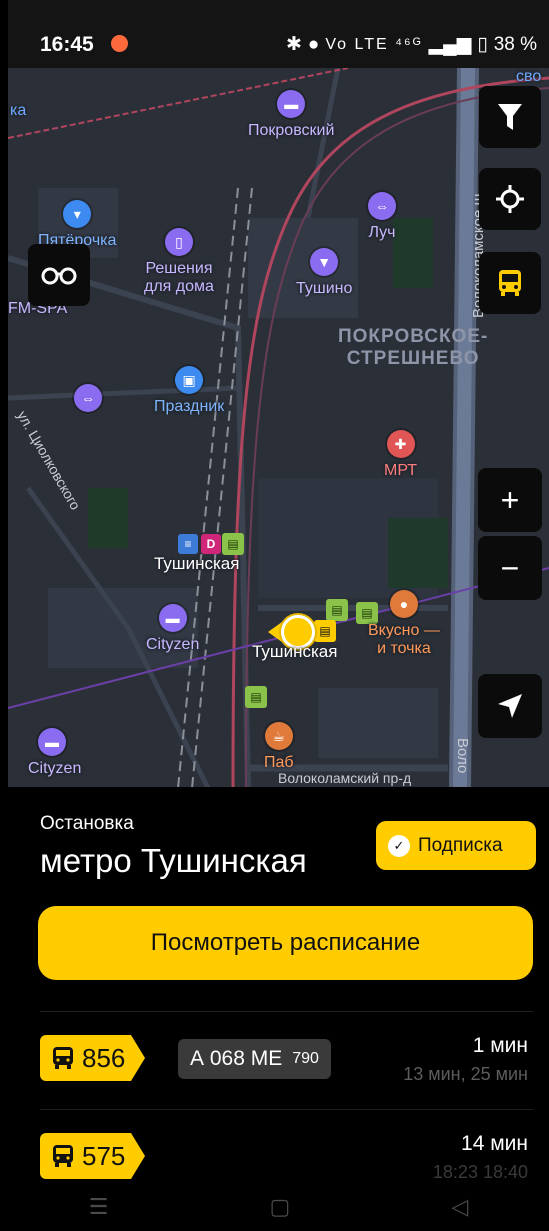 The width and height of the screenshot is (549, 1231). I want to click on subscribe-button: ✓ Подписка, so click(456, 845).